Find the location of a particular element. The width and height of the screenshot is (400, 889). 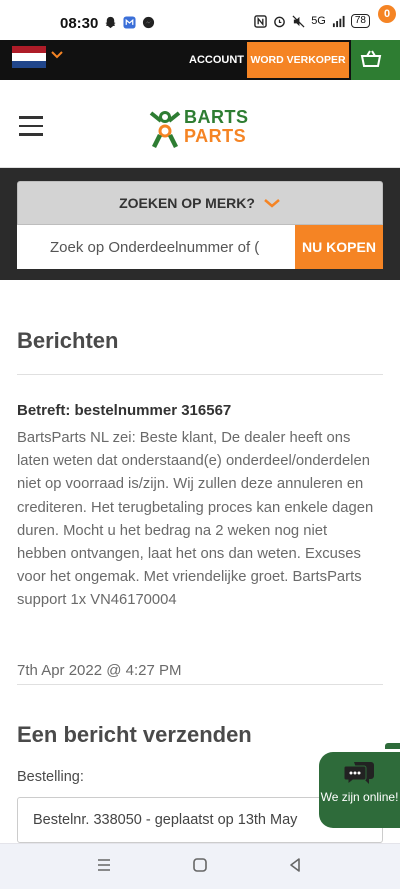

messenger-icon is located at coordinates (148, 22).